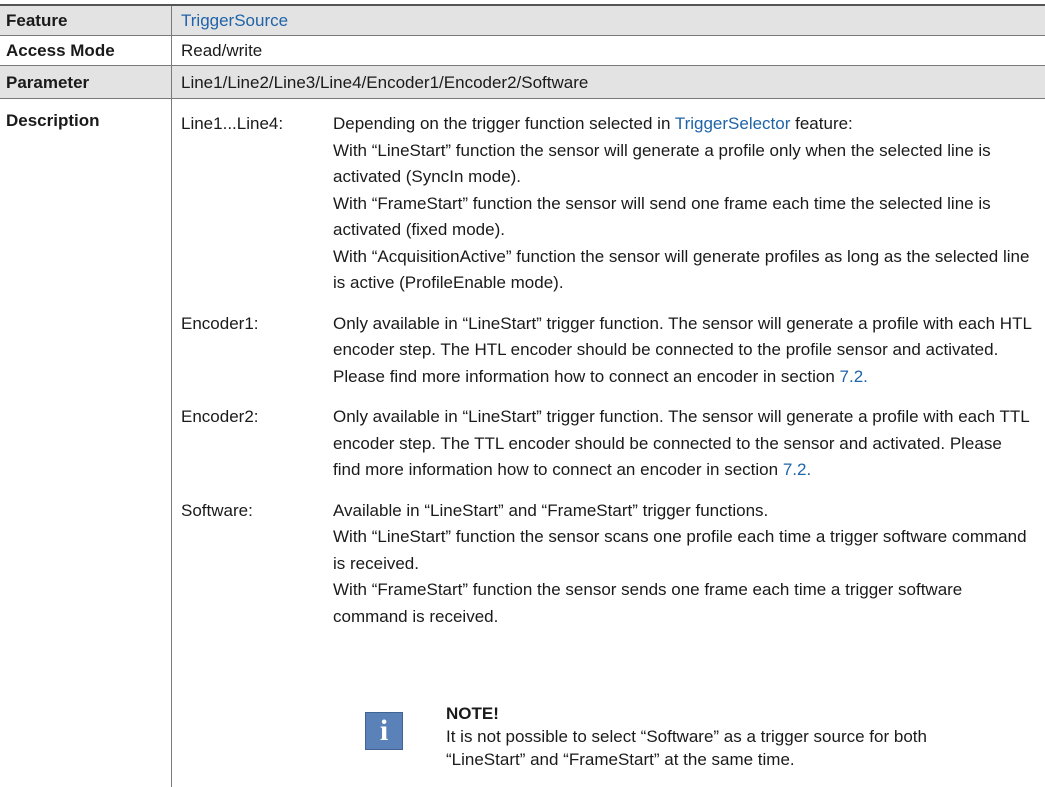 This screenshot has height=787, width=1045. What do you see at coordinates (171, 396) in the screenshot?
I see `column-divider` at bounding box center [171, 396].